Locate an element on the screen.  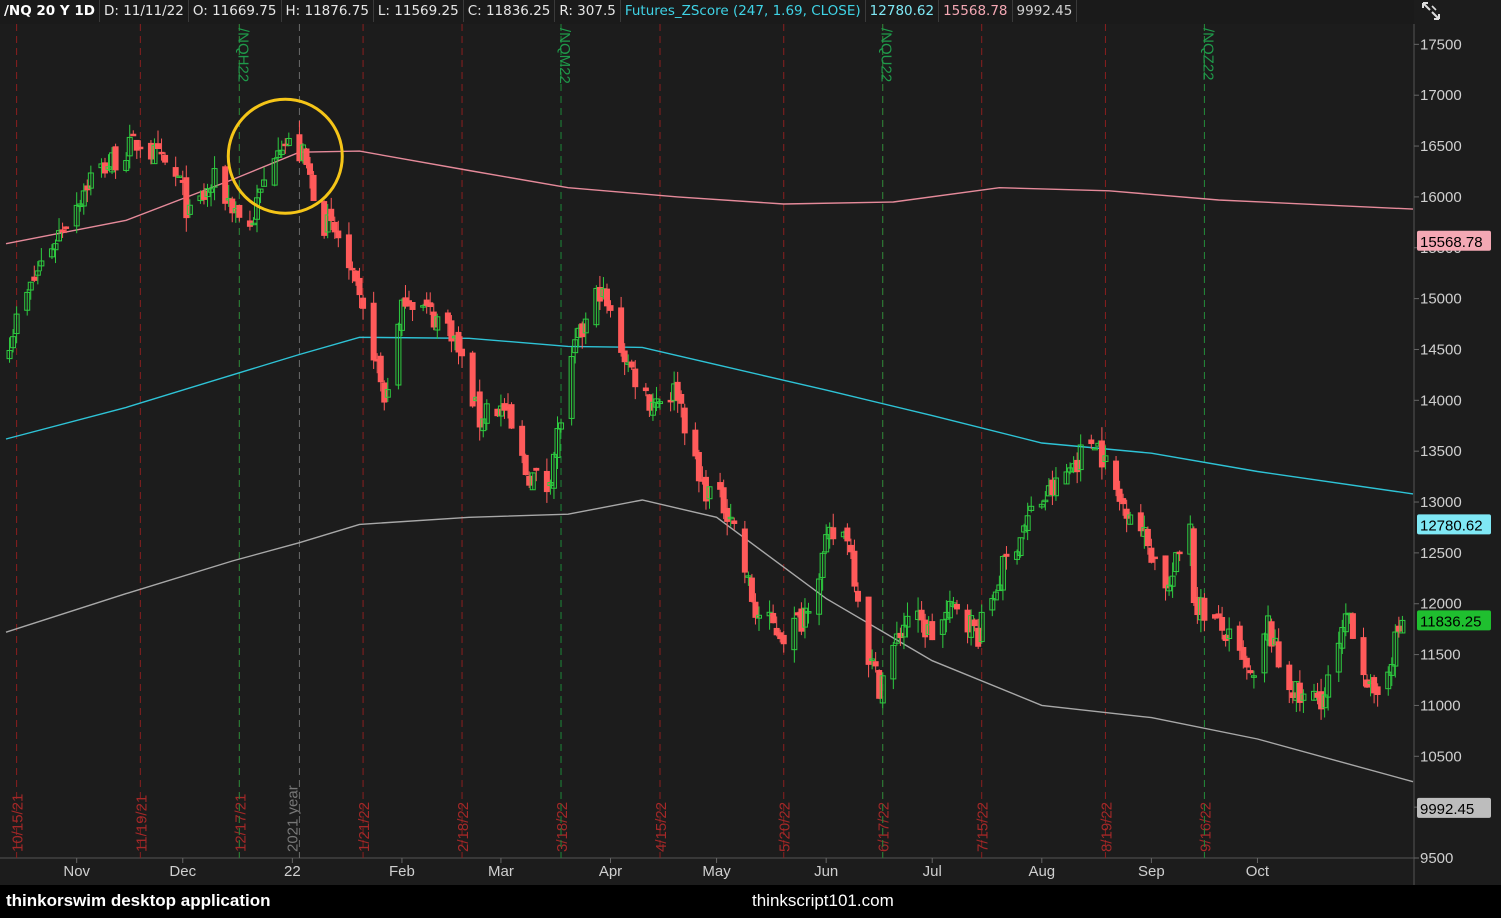
x-tick-label: Mar is located at coordinates (501, 871).